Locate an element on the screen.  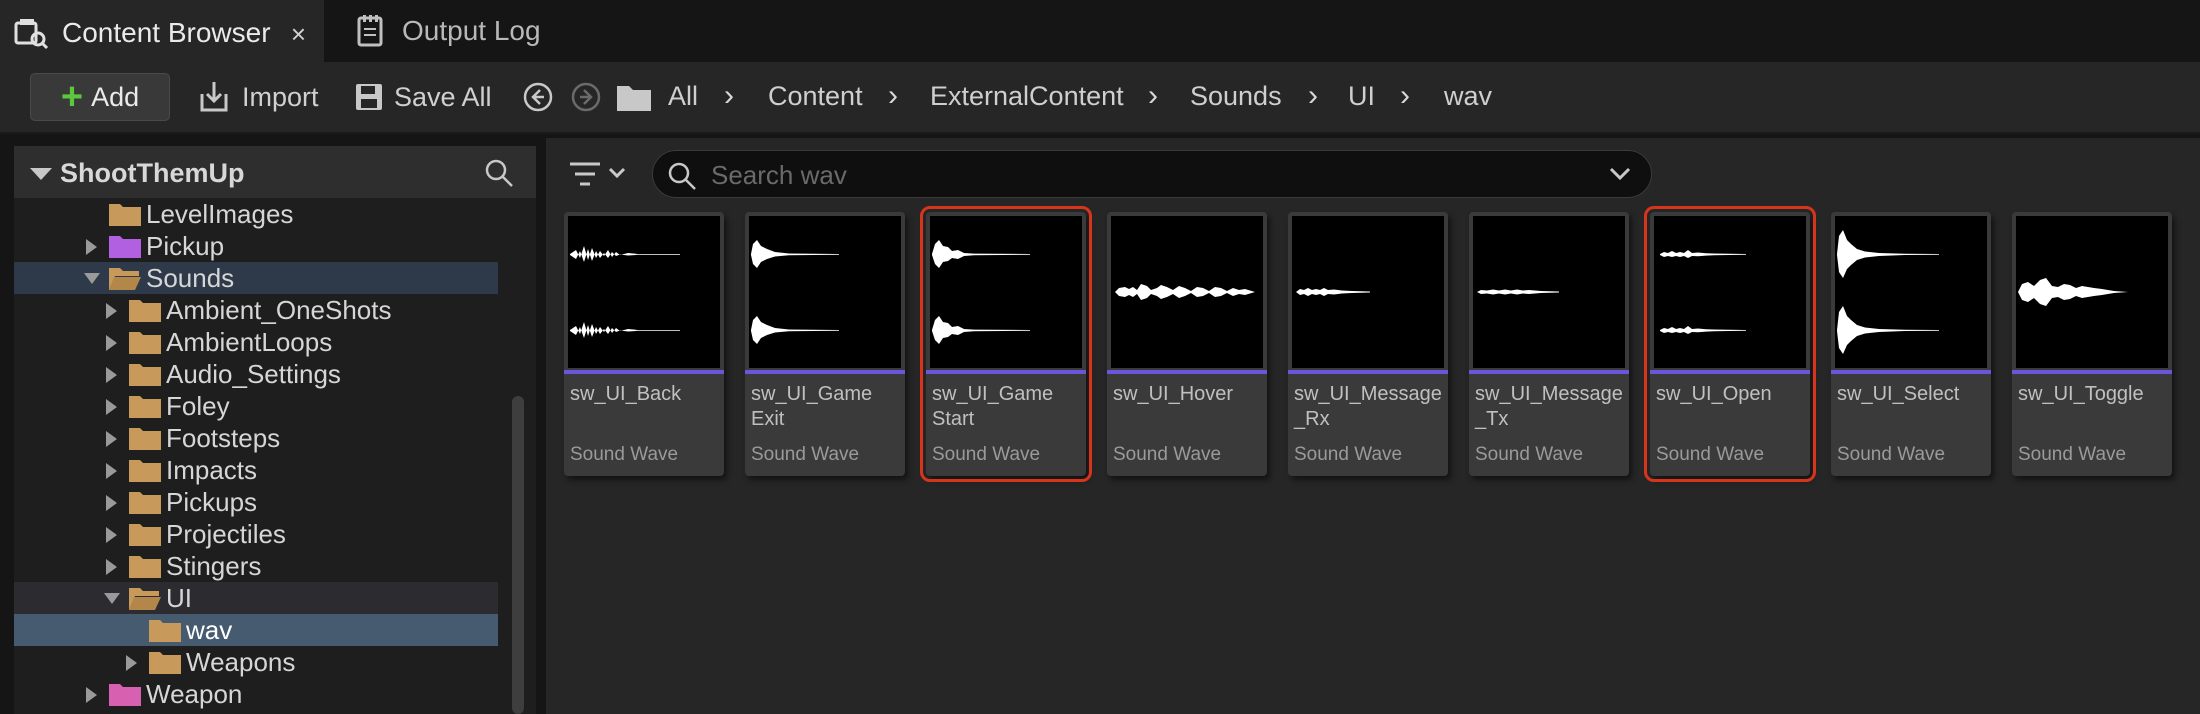
asset-tile: sw_UI_Back Sound Wave is located at coordinates (644, 344).